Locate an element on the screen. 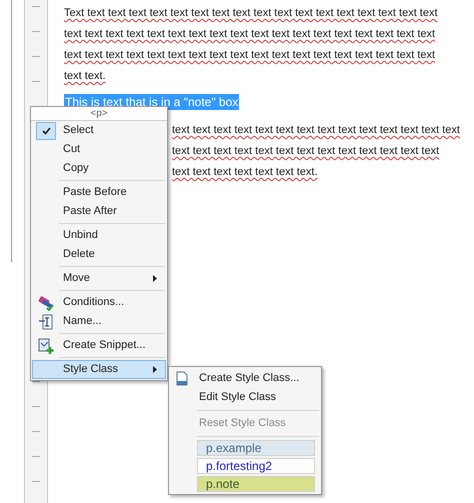 Image resolution: width=474 pixels, height=503 pixels. class-option: p.fortesting2 is located at coordinates (256, 466).